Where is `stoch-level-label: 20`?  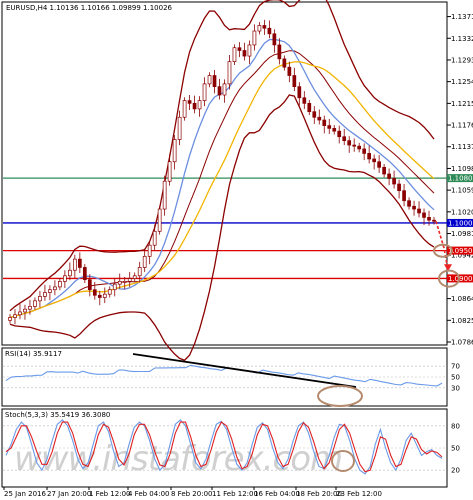 stoch-level-label: 20 is located at coordinates (455, 471).